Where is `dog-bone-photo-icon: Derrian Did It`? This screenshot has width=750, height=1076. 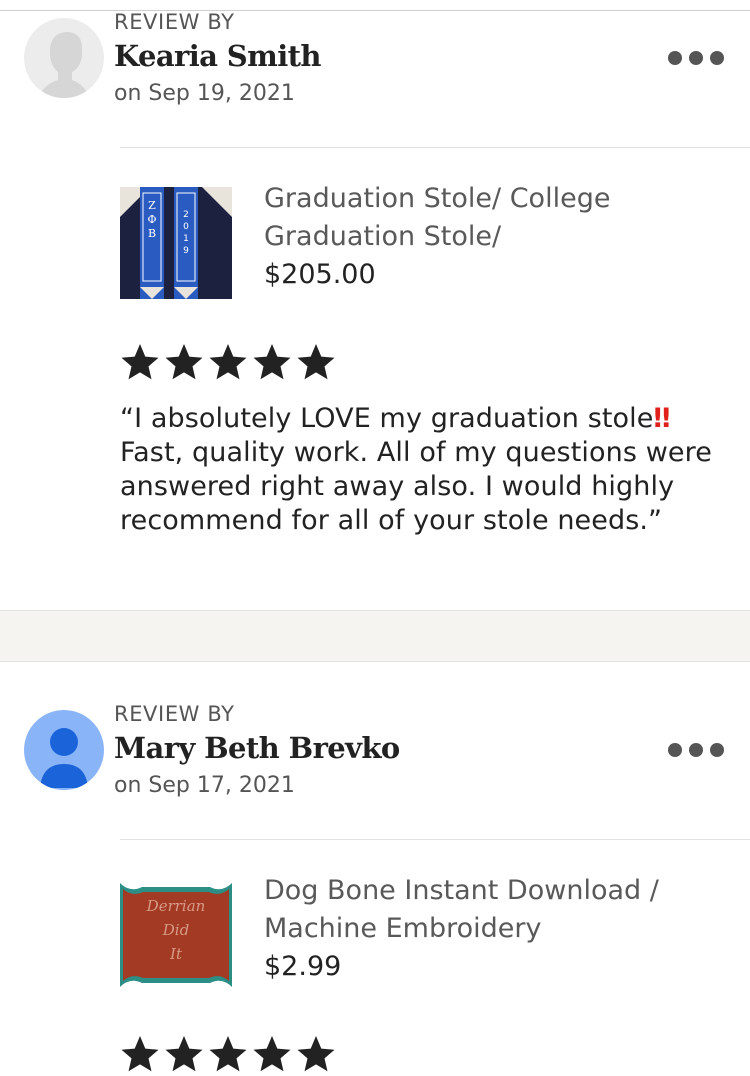
dog-bone-photo-icon: Derrian Did It is located at coordinates (176, 935).